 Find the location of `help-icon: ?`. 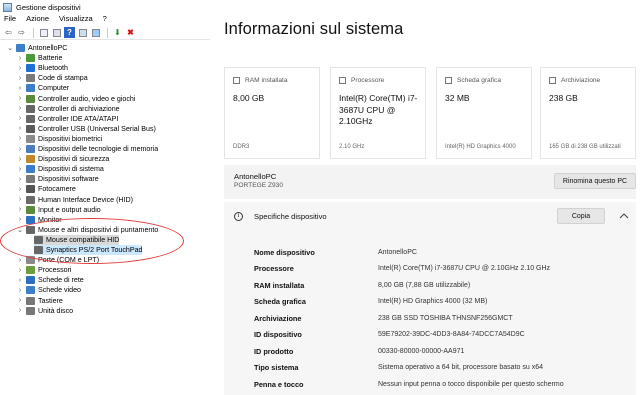

help-icon: ? is located at coordinates (69, 32).